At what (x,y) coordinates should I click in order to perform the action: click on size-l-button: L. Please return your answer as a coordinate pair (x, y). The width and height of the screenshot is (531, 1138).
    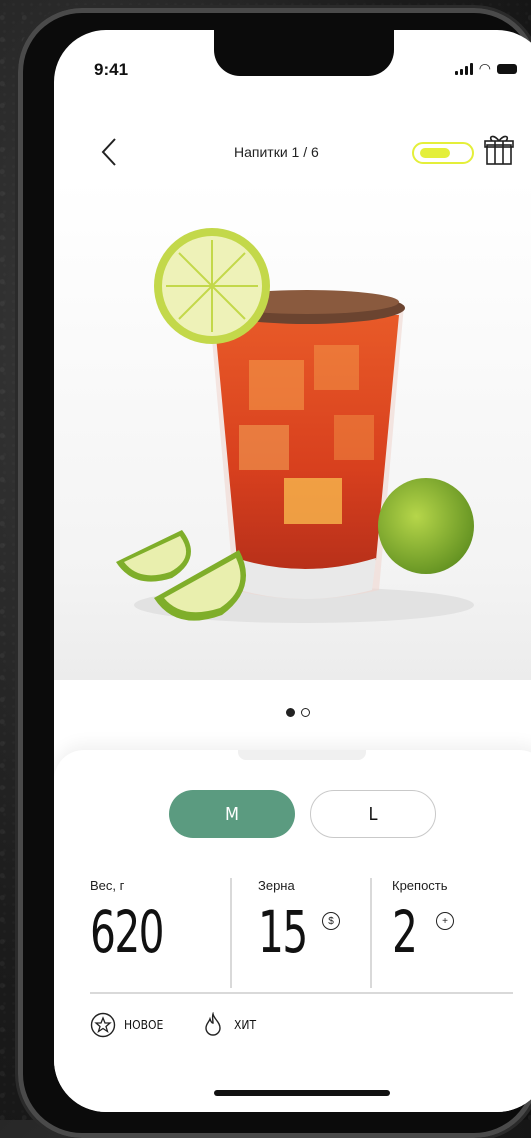
    Looking at the image, I should click on (373, 814).